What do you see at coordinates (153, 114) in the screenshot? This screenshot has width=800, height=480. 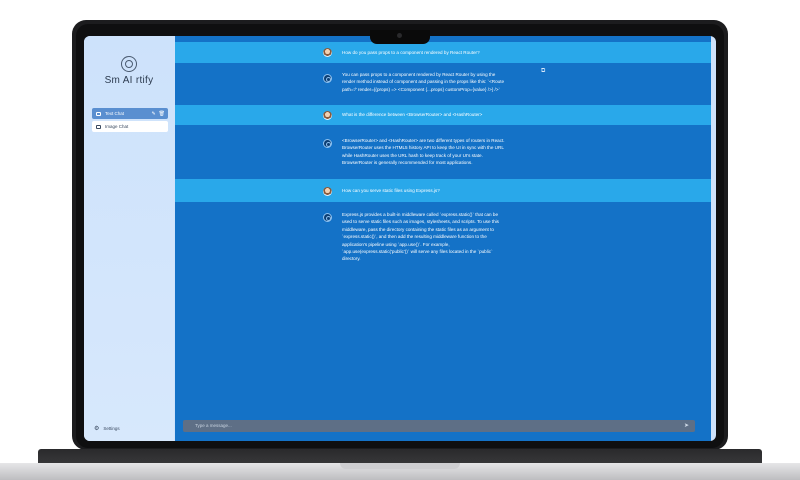 I see `pencil-icon: ✎` at bounding box center [153, 114].